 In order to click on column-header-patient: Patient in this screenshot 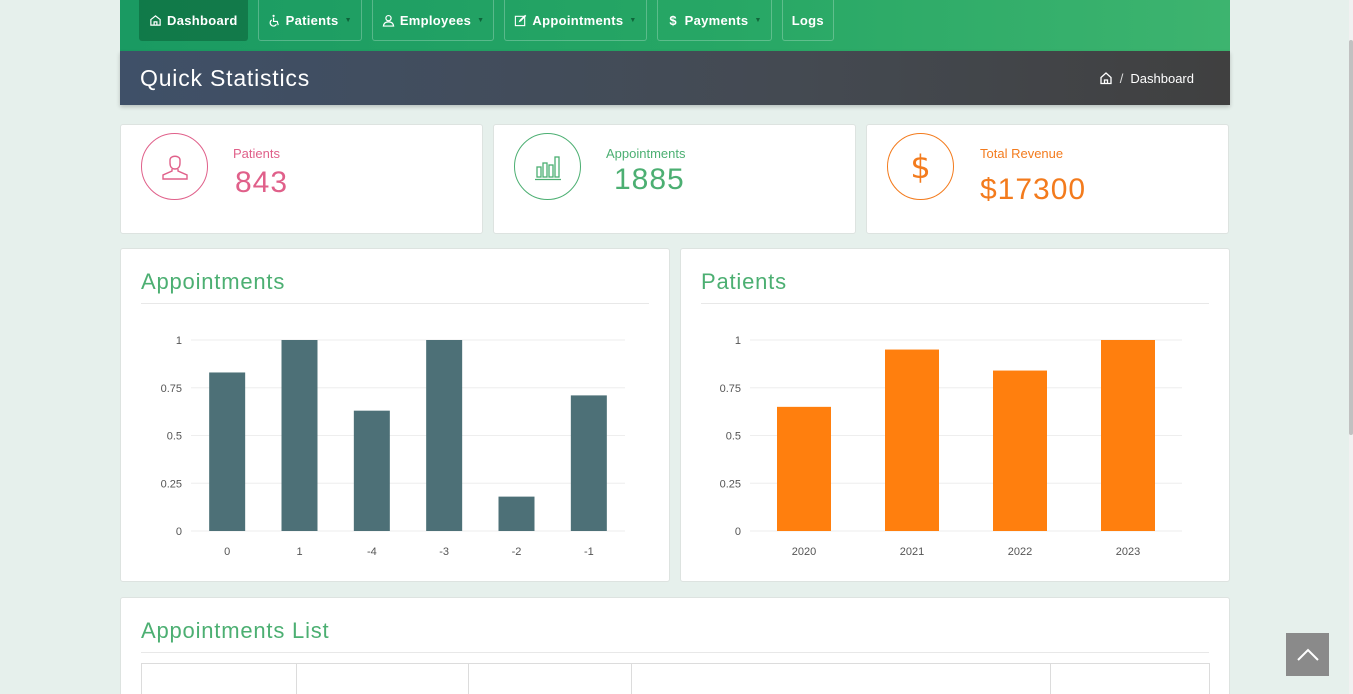, I will do `click(382, 678)`.